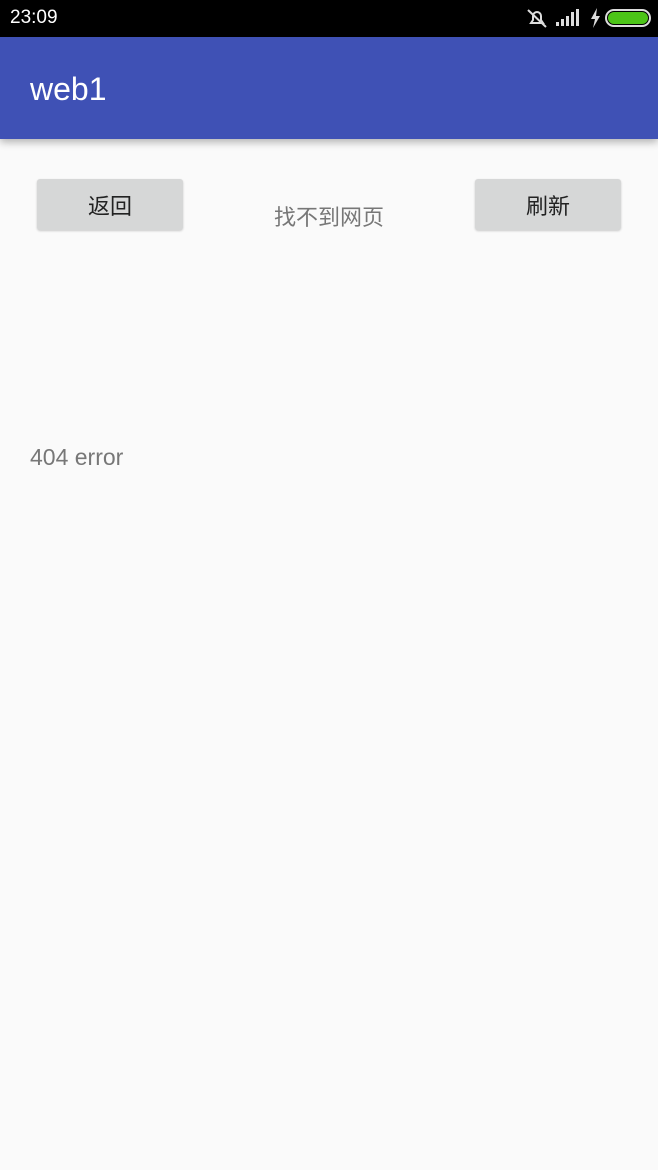 The width and height of the screenshot is (658, 1170). Describe the element at coordinates (628, 18) in the screenshot. I see `battery-icon` at that location.